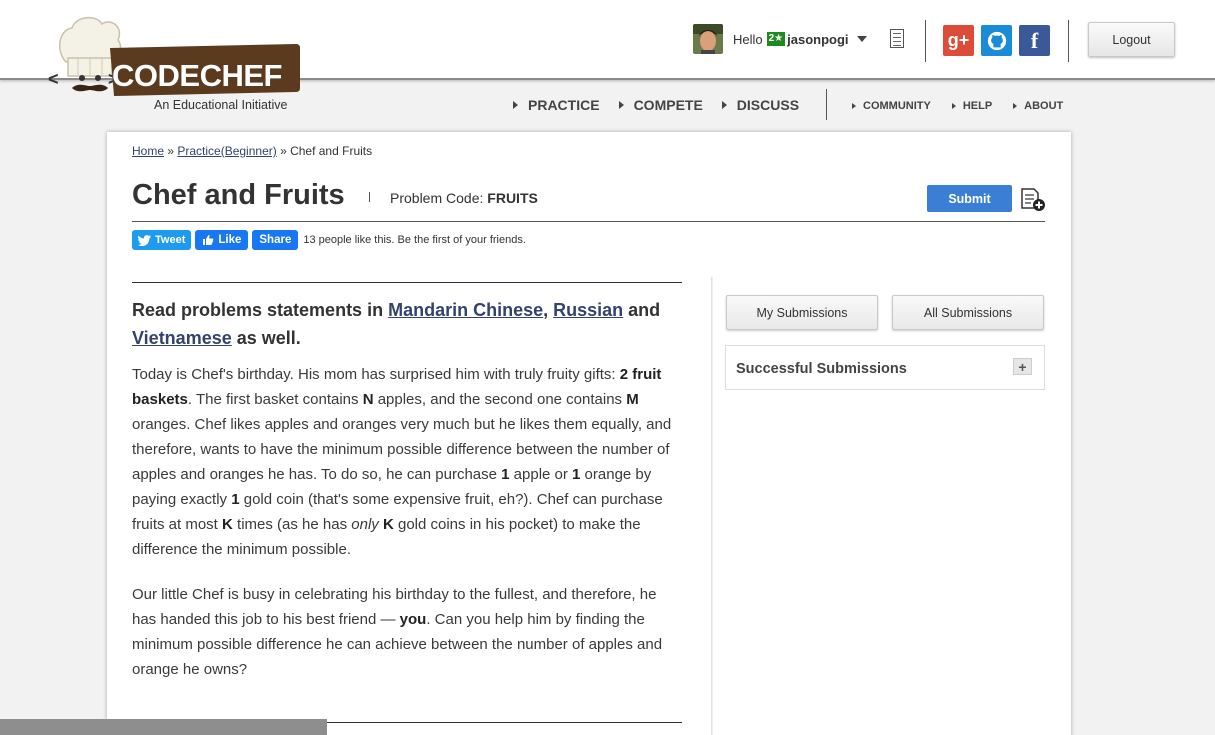 The width and height of the screenshot is (1215, 735). I want to click on vietnamese-link: Vietnamese, so click(182, 338).